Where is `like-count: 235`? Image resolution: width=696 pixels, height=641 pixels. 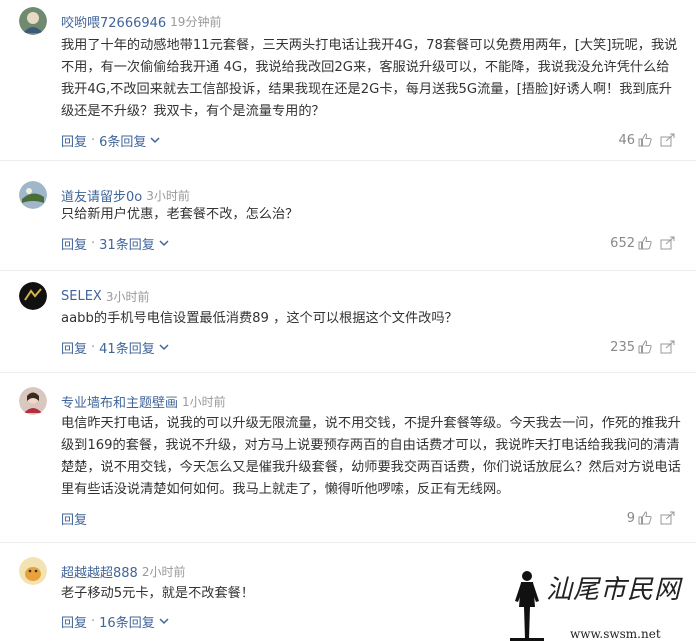
like-count: 235 is located at coordinates (622, 347).